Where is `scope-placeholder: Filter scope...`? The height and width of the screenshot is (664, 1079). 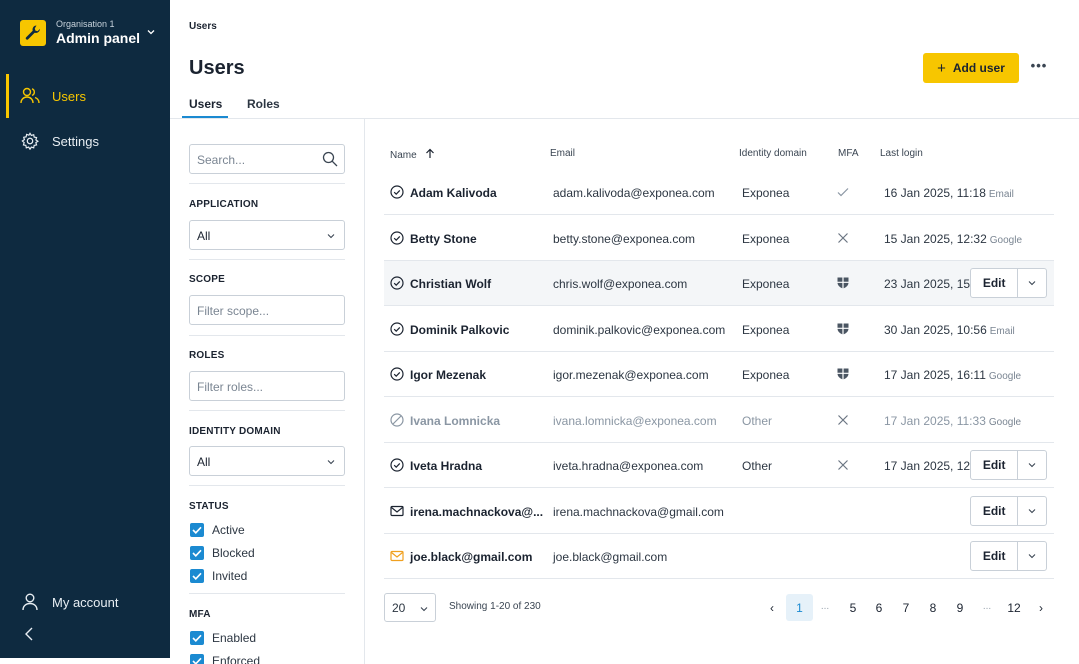 scope-placeholder: Filter scope... is located at coordinates (233, 311).